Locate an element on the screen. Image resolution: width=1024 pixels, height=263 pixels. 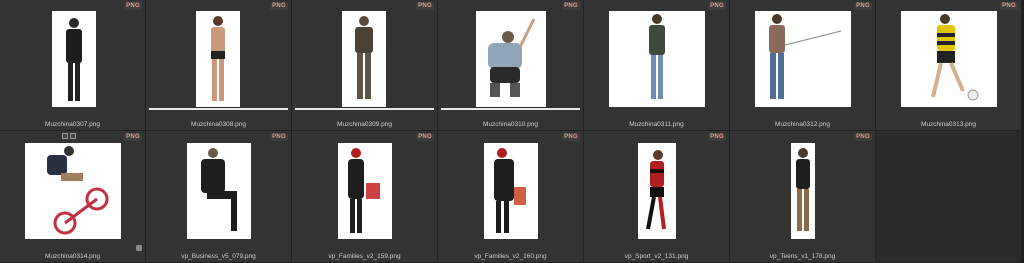
file-name: vp_Families_v2_159.png is located at coordinates (364, 256).